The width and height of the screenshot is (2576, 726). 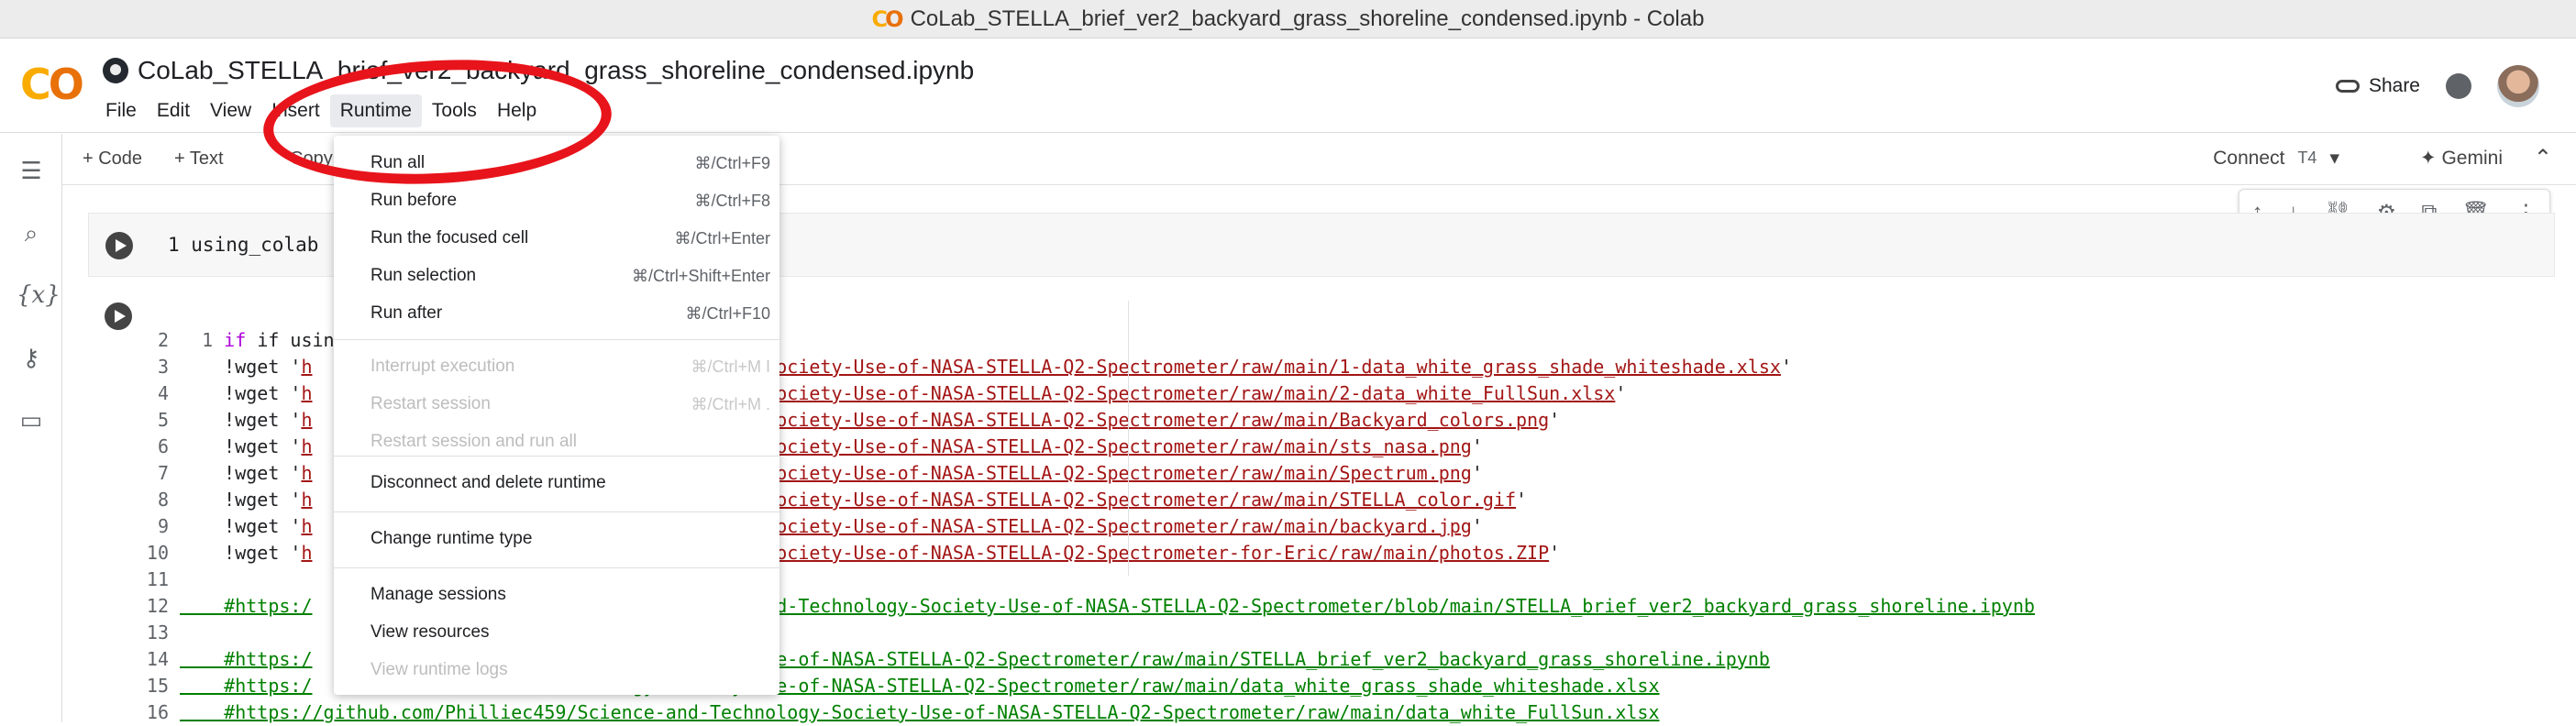 I want to click on settings-gear-icon, so click(x=2458, y=86).